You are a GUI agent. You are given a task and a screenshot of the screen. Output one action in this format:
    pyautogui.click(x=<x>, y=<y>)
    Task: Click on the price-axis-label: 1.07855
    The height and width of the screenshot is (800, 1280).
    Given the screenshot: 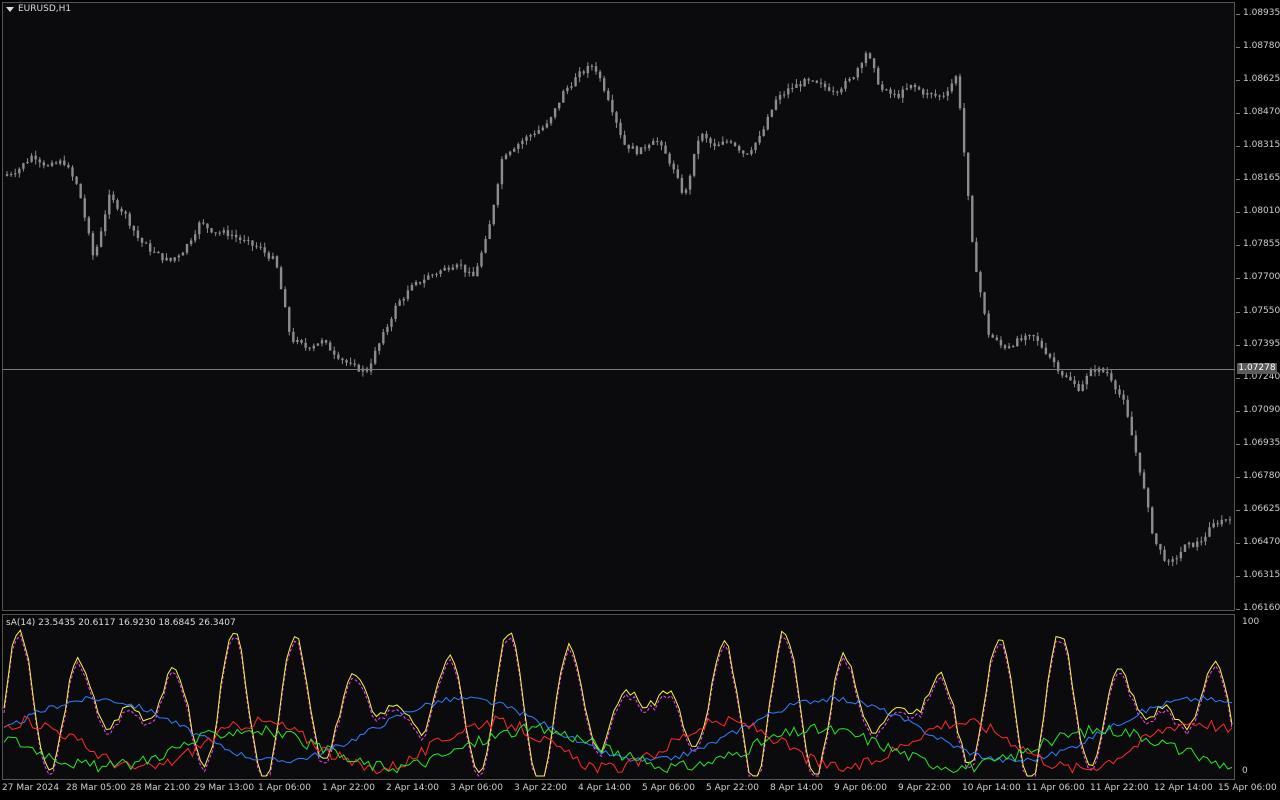 What is the action you would take?
    pyautogui.click(x=1261, y=244)
    